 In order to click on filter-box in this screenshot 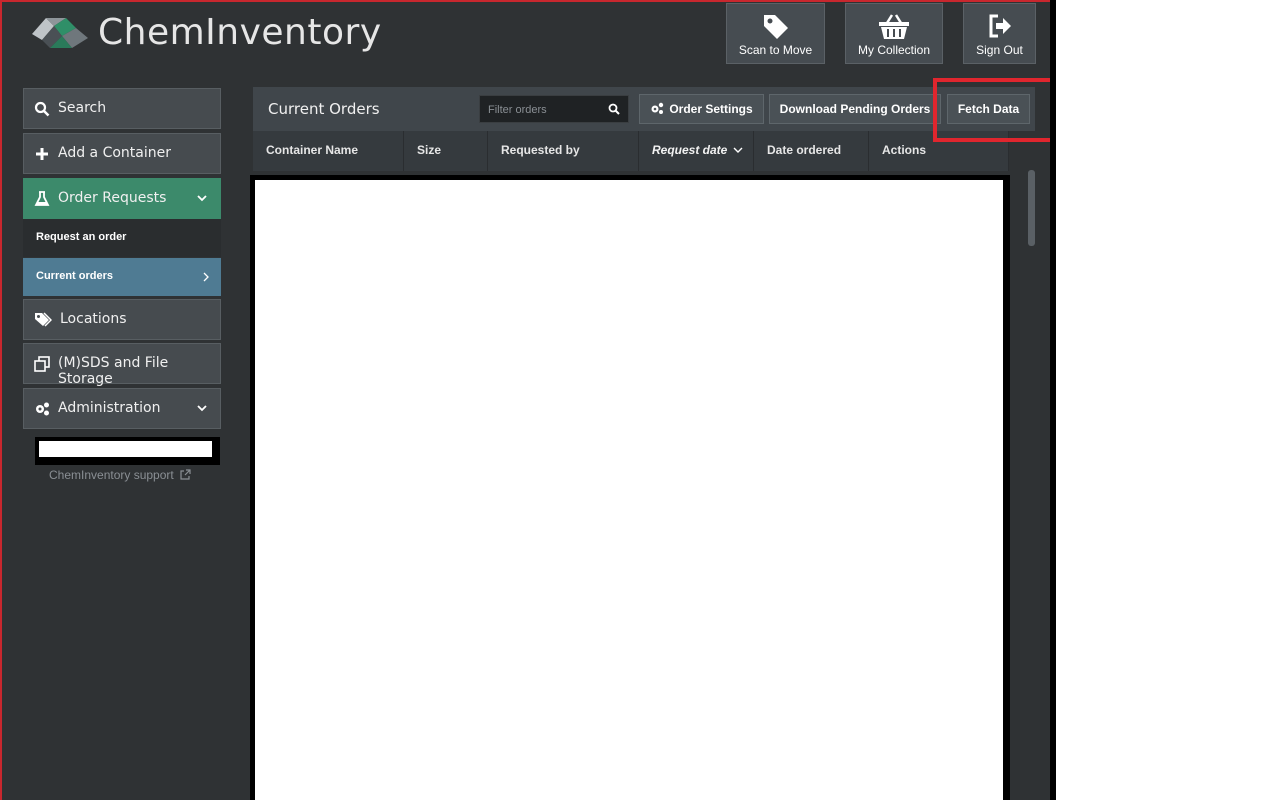, I will do `click(554, 109)`.